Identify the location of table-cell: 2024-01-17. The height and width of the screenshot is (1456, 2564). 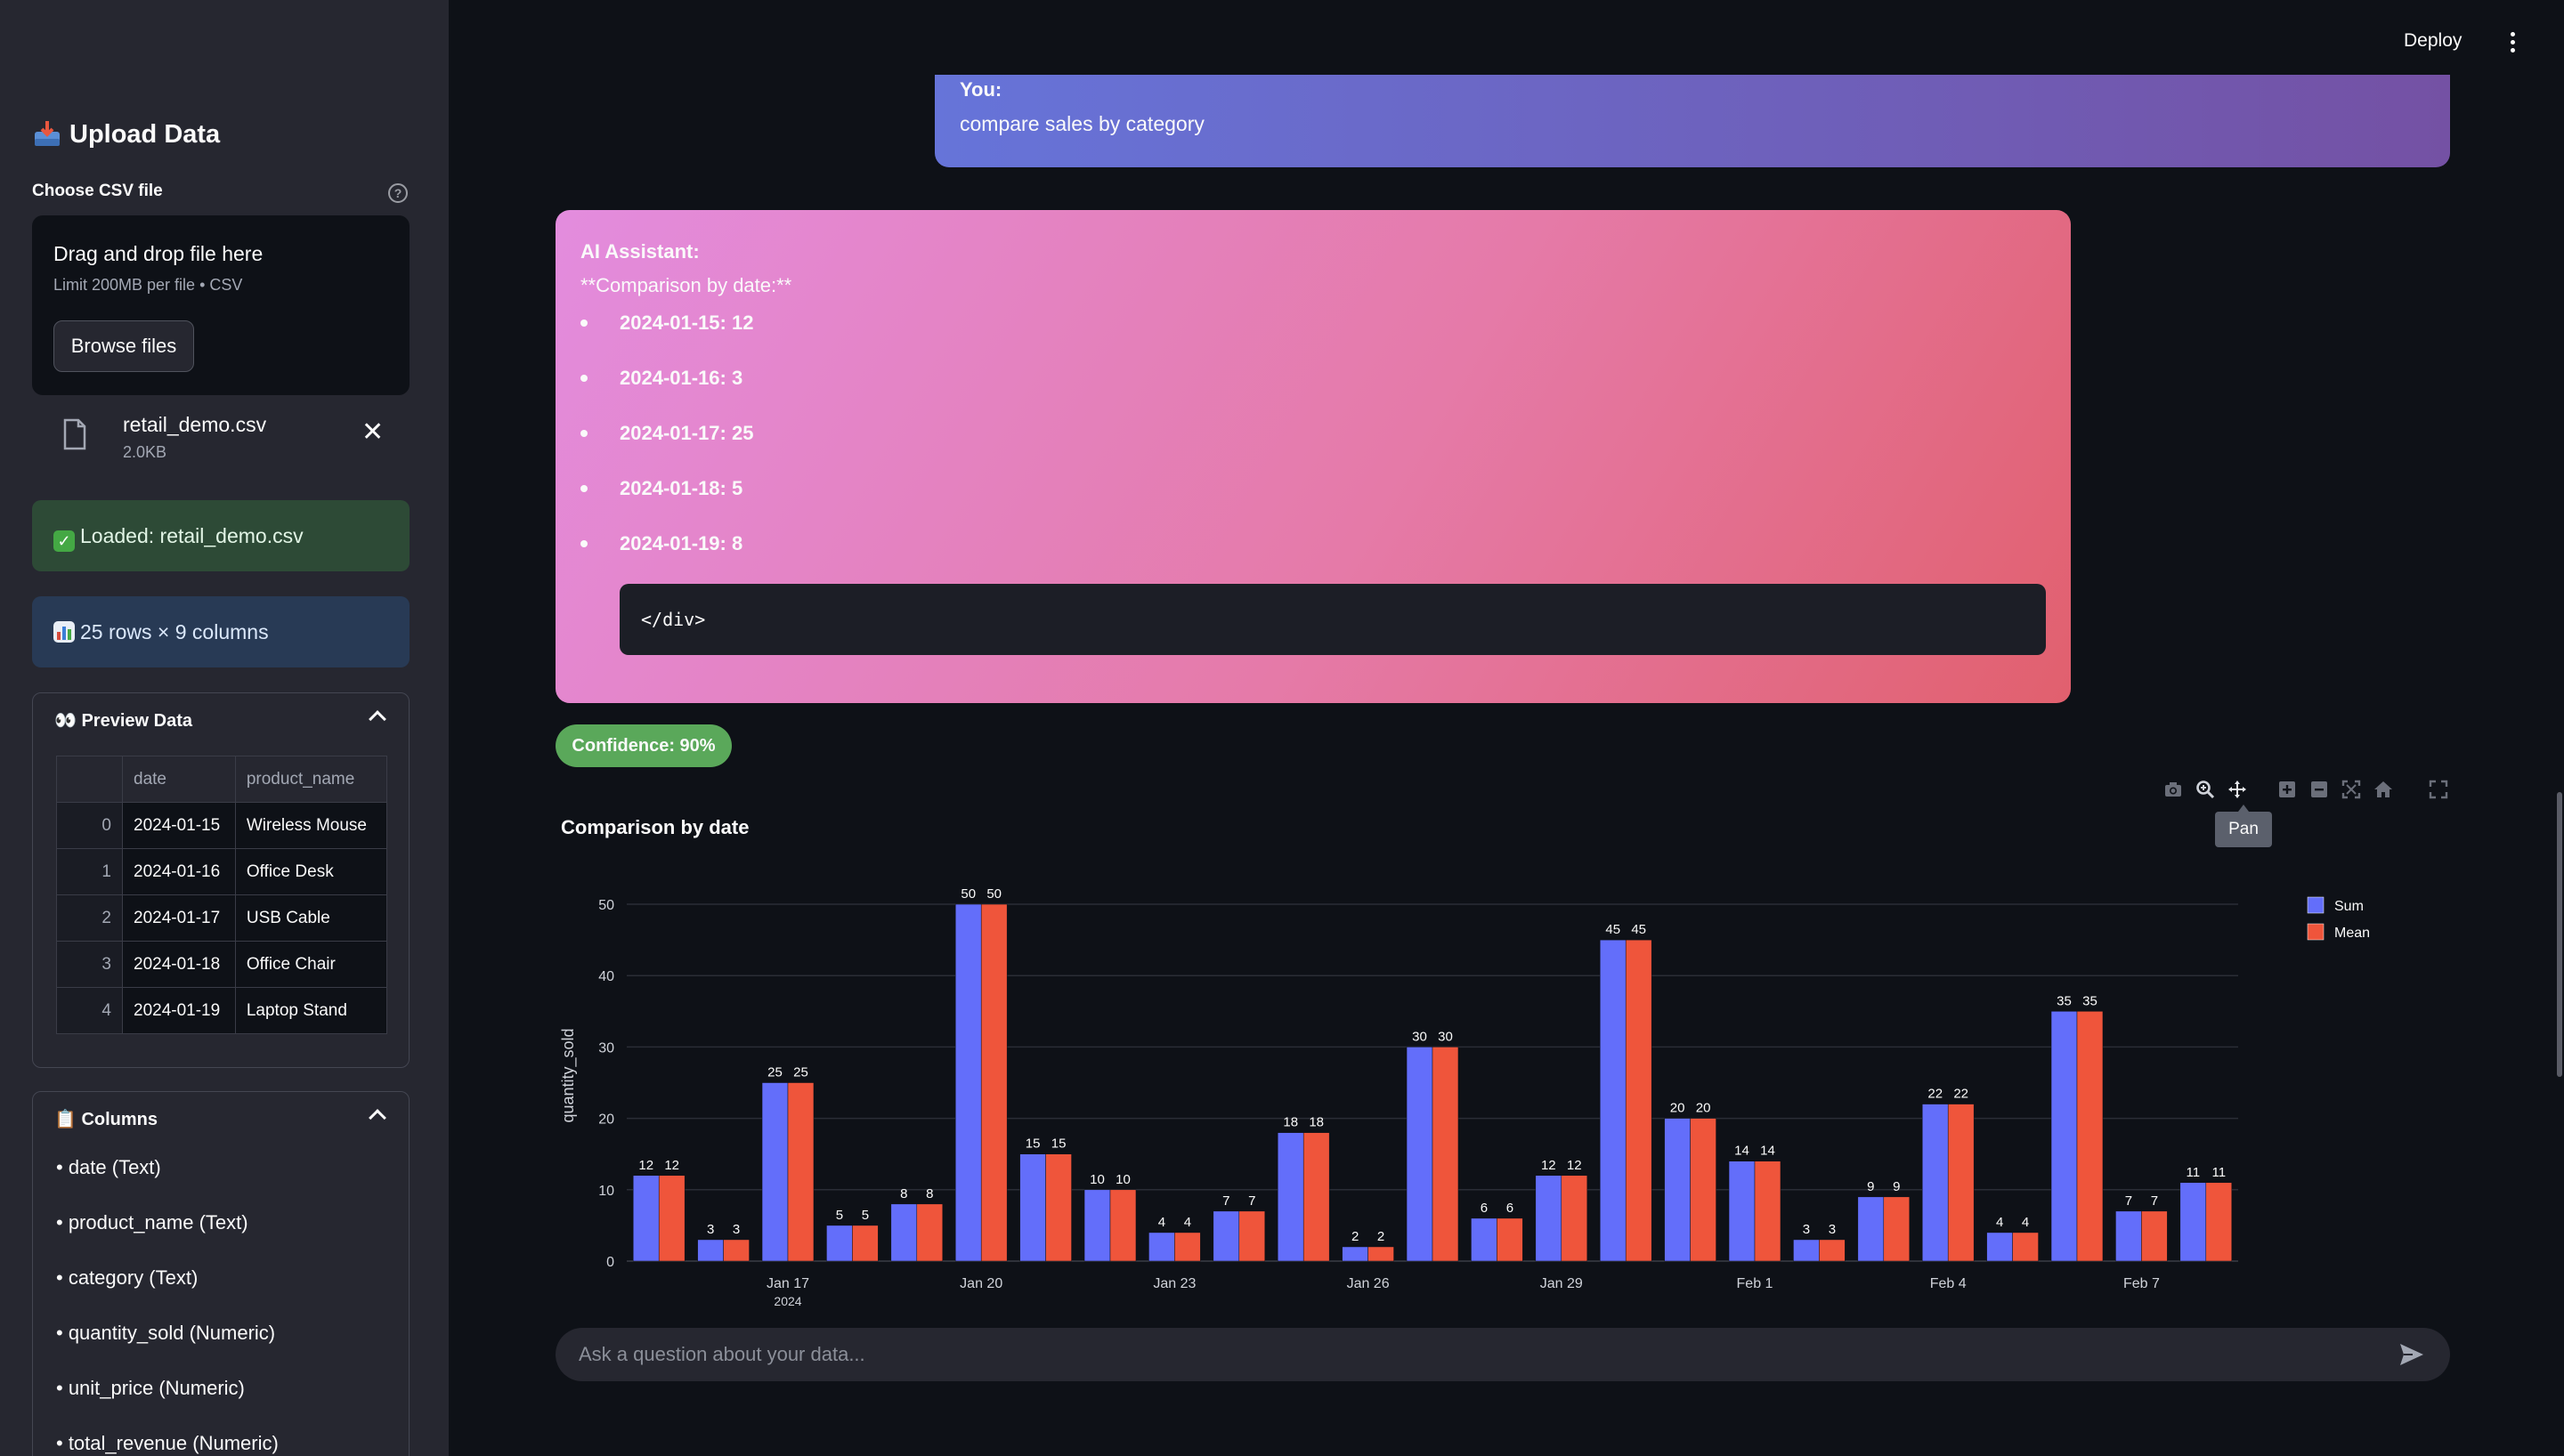
(179, 918).